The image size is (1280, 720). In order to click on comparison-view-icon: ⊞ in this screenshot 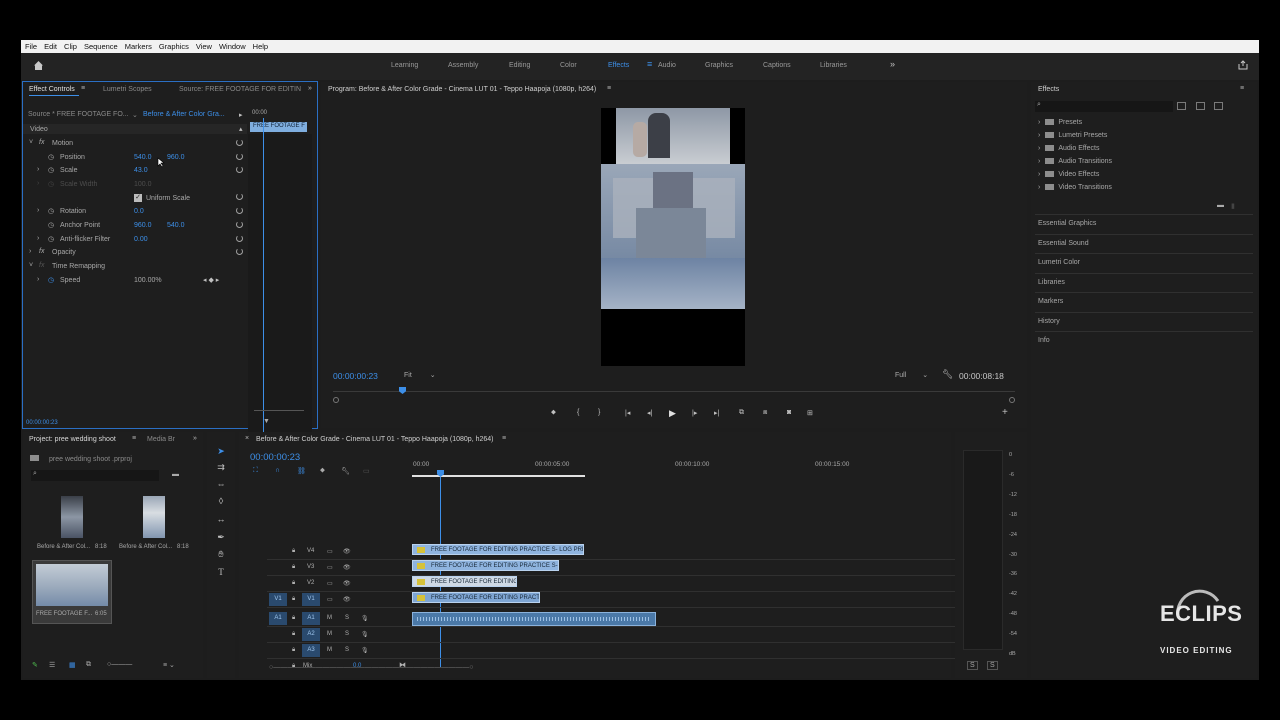, I will do `click(810, 413)`.